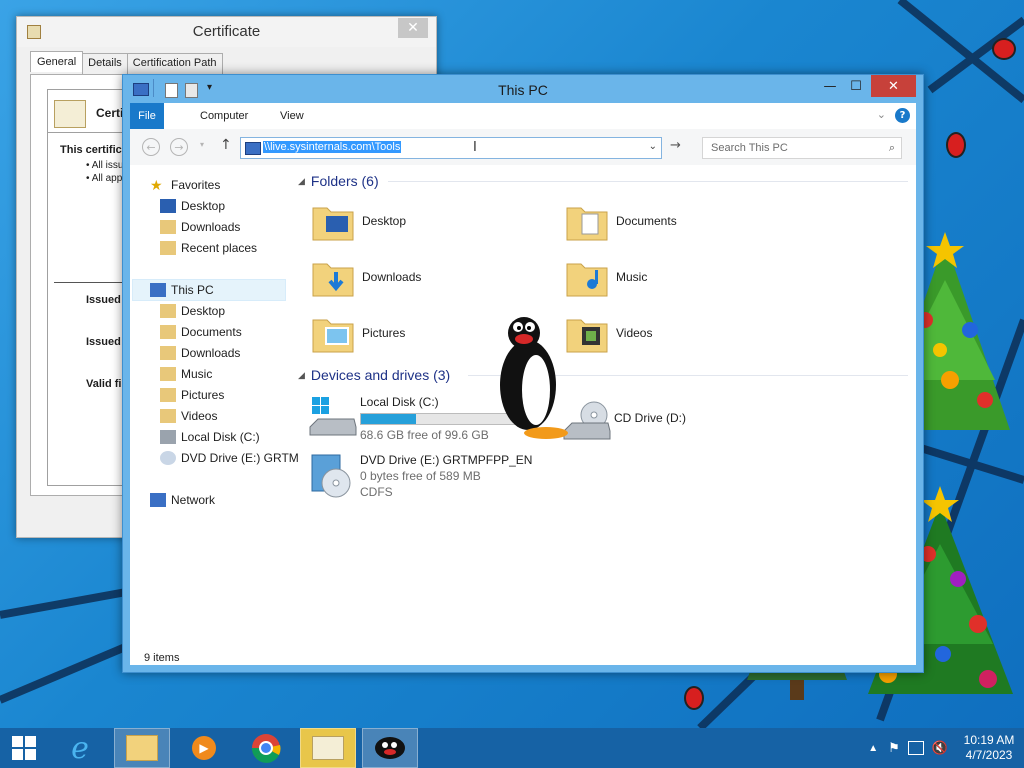 Image resolution: width=1024 pixels, height=768 pixels. What do you see at coordinates (646, 221) in the screenshot?
I see `folder-label: Documents` at bounding box center [646, 221].